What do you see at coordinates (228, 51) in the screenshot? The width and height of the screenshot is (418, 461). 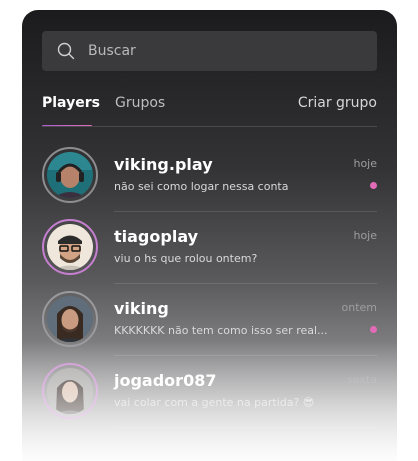 I see `search-input` at bounding box center [228, 51].